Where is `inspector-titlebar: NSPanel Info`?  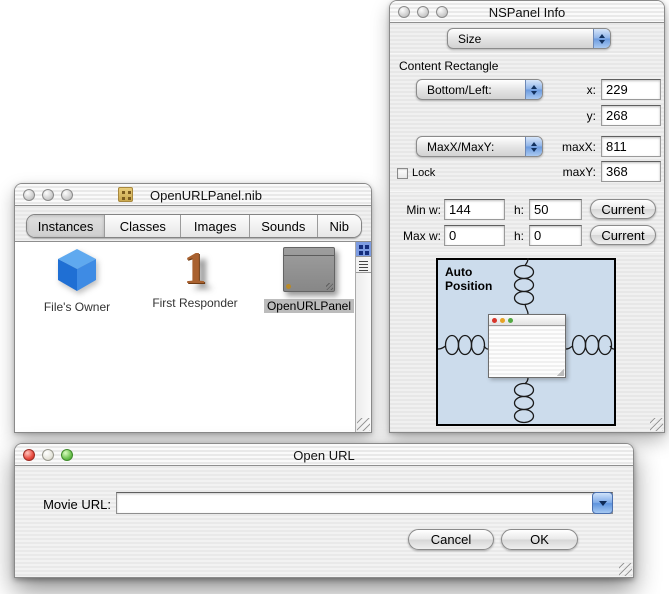
inspector-titlebar: NSPanel Info is located at coordinates (527, 12).